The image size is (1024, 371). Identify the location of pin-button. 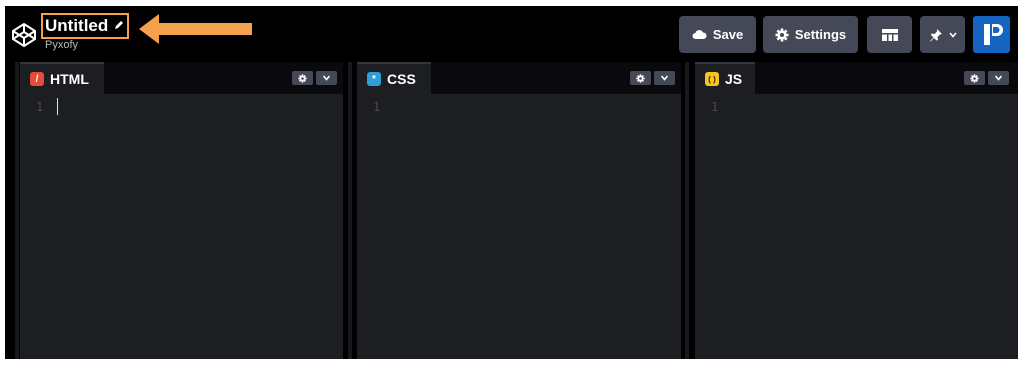
(942, 34).